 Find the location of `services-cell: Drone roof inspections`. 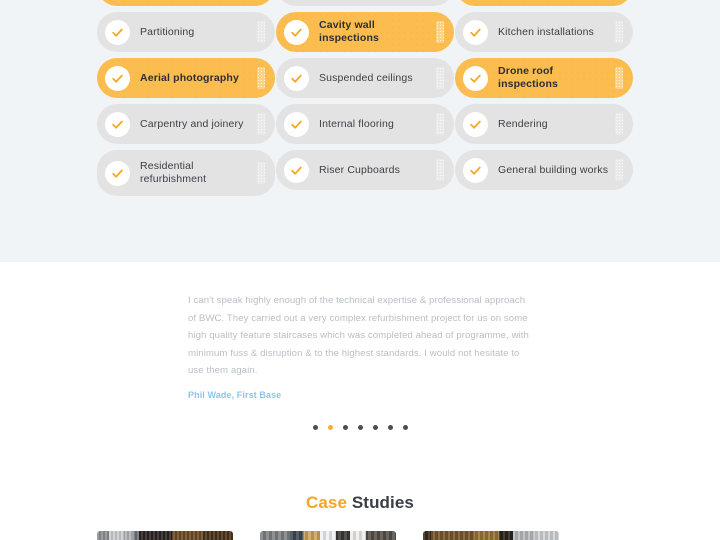

services-cell: Drone roof inspections is located at coordinates (544, 78).